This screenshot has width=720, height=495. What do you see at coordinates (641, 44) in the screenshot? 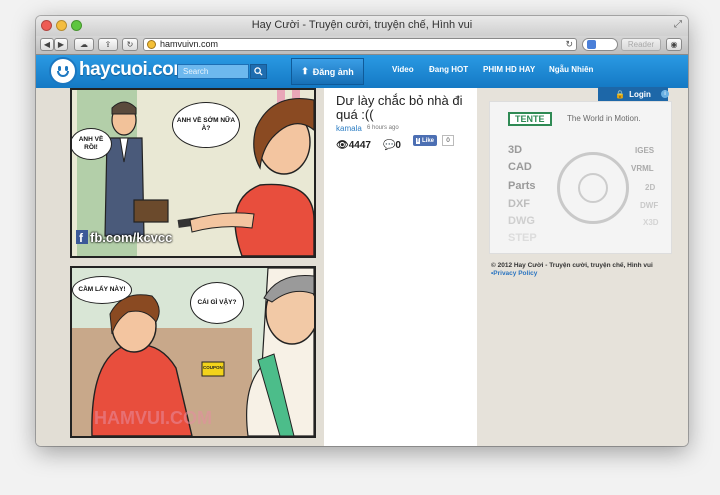
I see `reader-button: Reader` at bounding box center [641, 44].